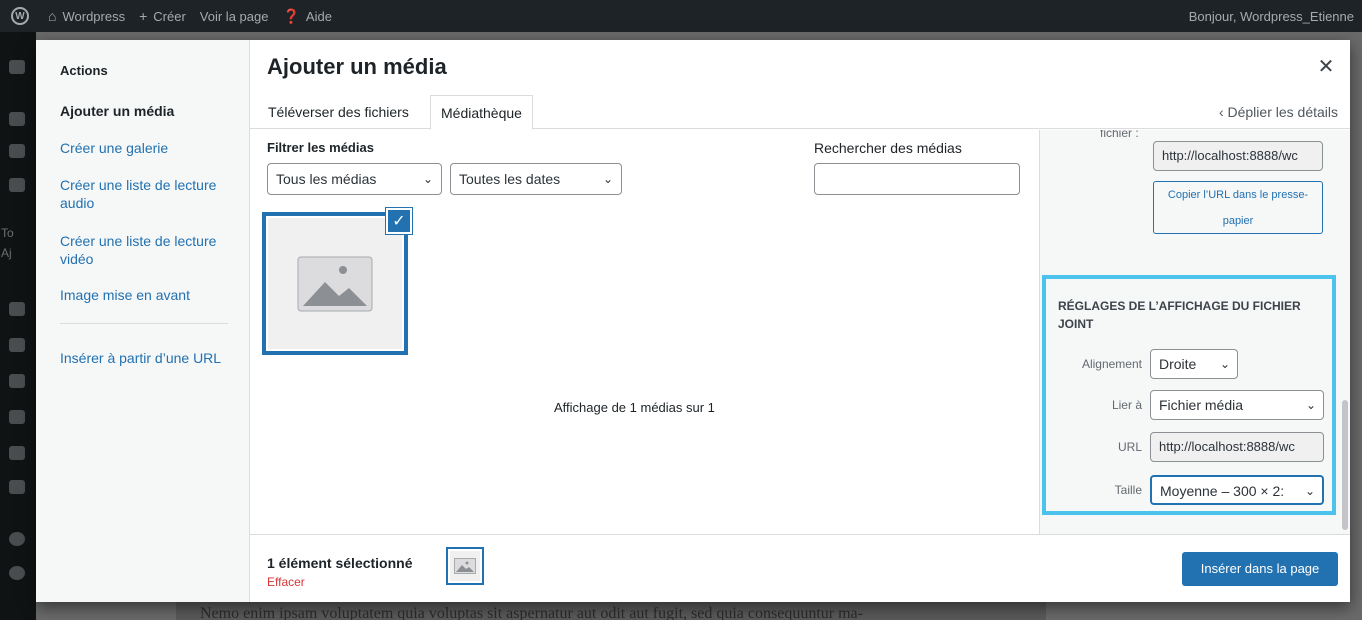 This screenshot has height=620, width=1362. What do you see at coordinates (144, 323) in the screenshot?
I see `menu-separator` at bounding box center [144, 323].